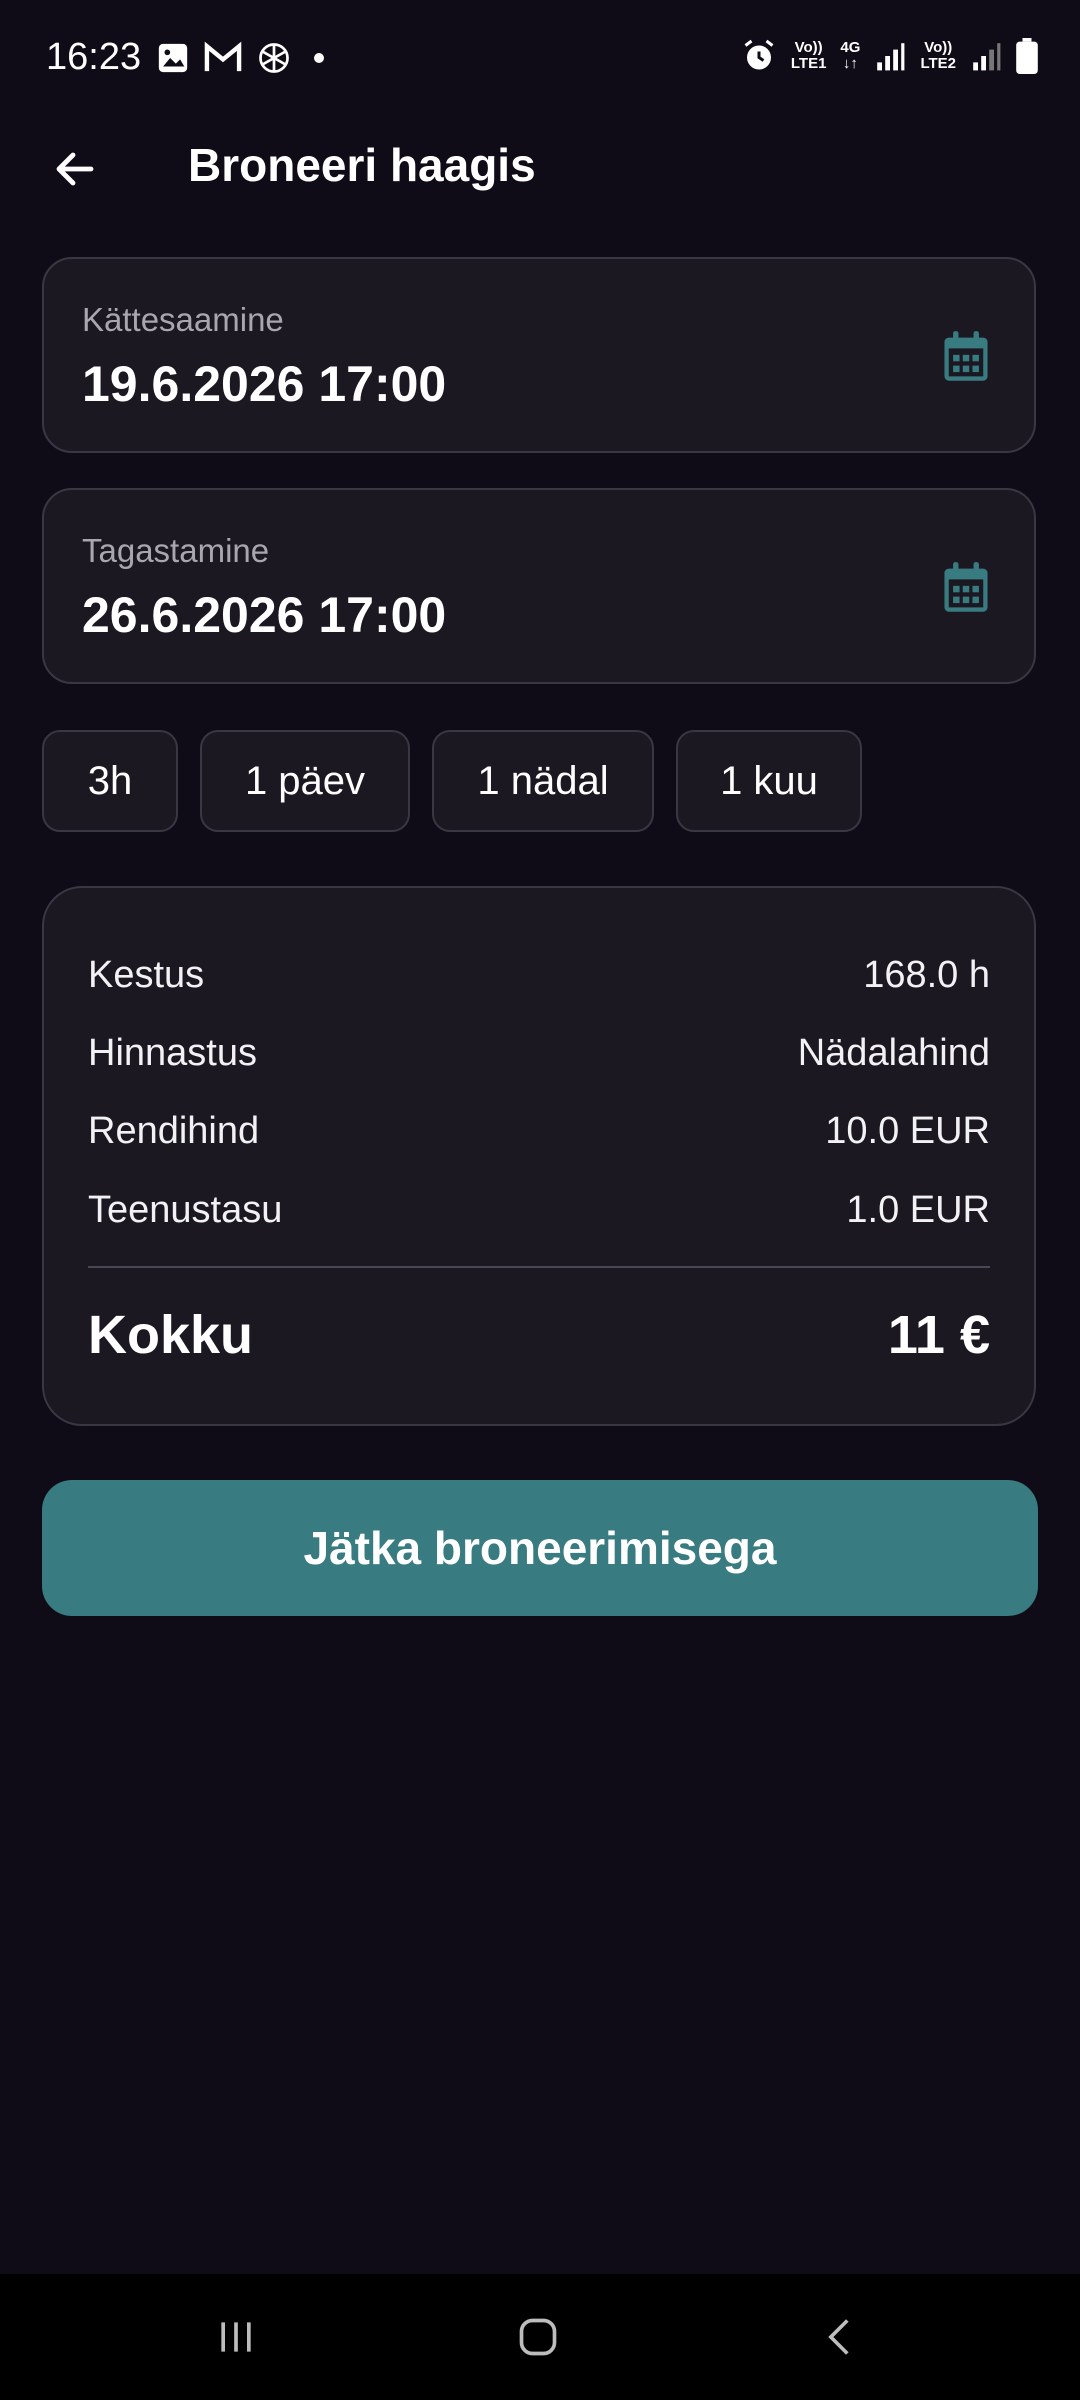 The image size is (1080, 2400). I want to click on chatgpt-icon, so click(274, 58).